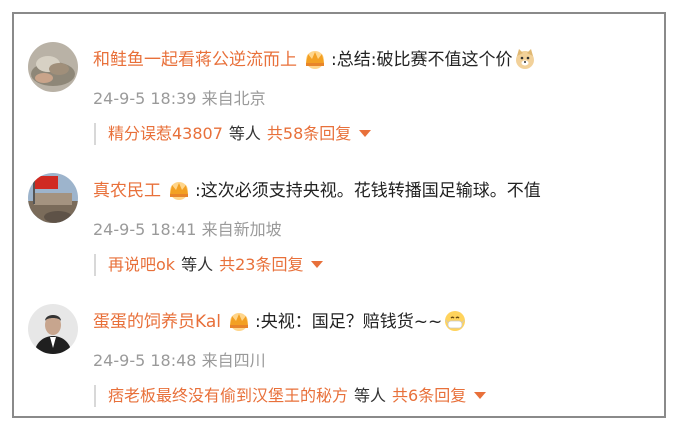 This screenshot has height=432, width=681. I want to click on comment-text: :总结:破比赛不值这个价, so click(422, 60).